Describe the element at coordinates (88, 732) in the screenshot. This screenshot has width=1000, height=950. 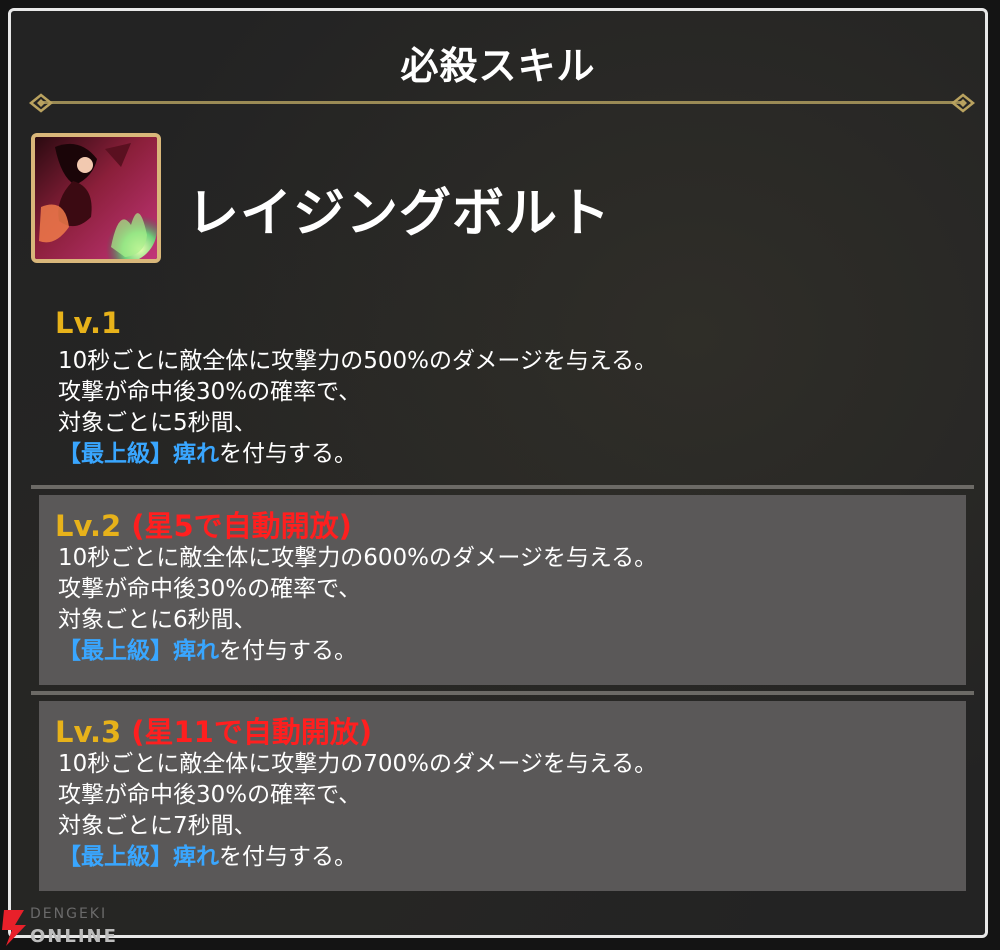
I see `level-label: Lv.3` at that location.